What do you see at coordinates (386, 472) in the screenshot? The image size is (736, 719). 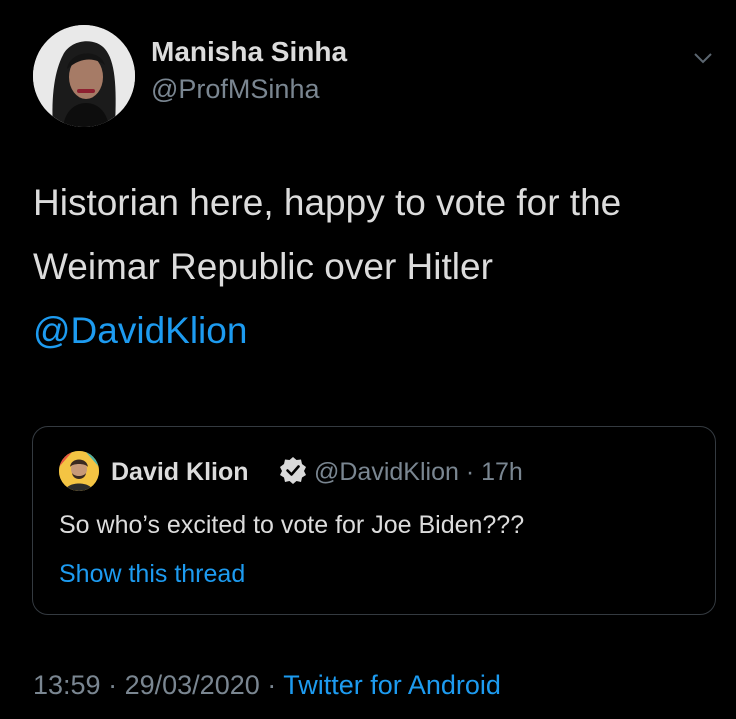 I see `quoted-author-handle: @DavidKlion` at bounding box center [386, 472].